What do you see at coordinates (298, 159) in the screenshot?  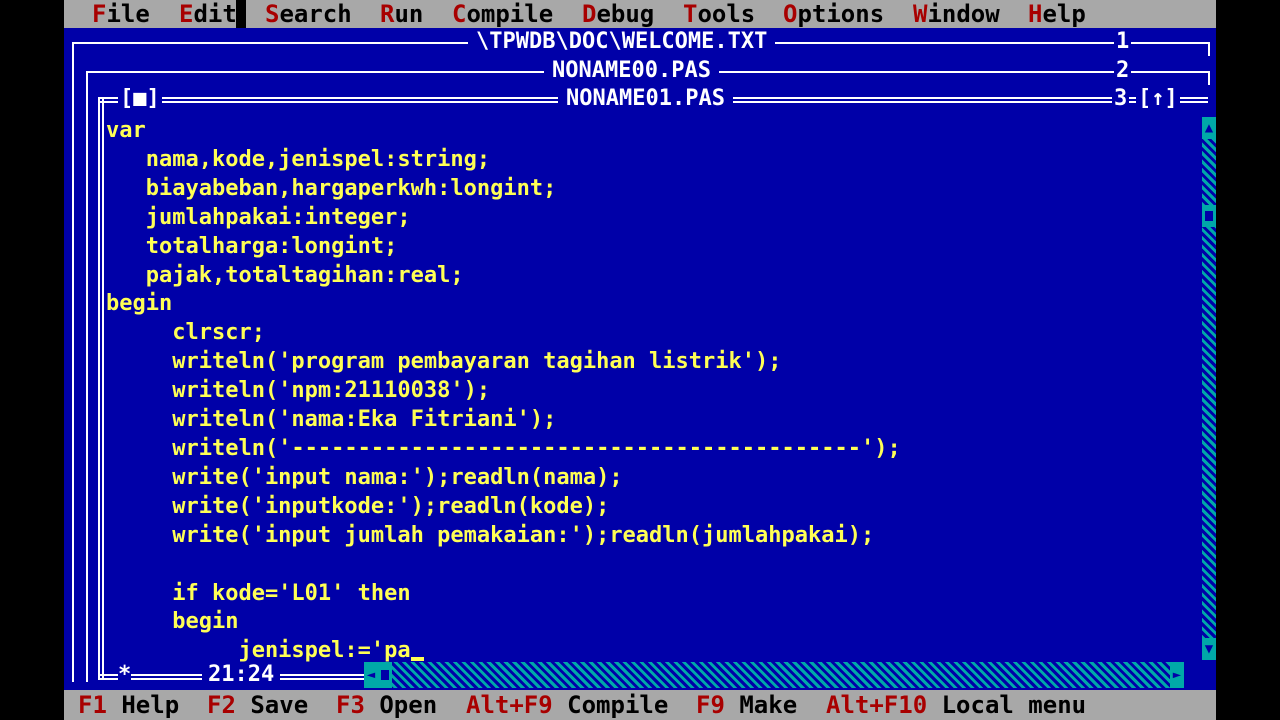 I see `code-line: nama,kode,jenispel:string;` at bounding box center [298, 159].